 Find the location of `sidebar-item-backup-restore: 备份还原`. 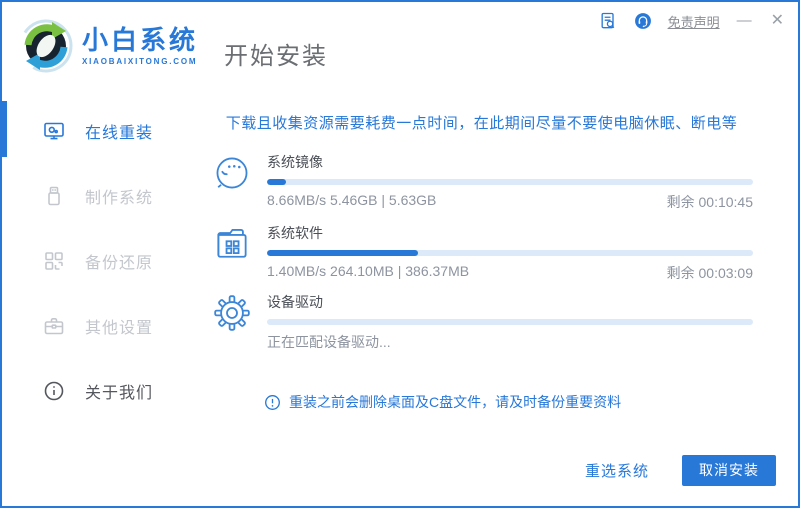

sidebar-item-backup-restore: 备份还原 is located at coordinates (102, 260).